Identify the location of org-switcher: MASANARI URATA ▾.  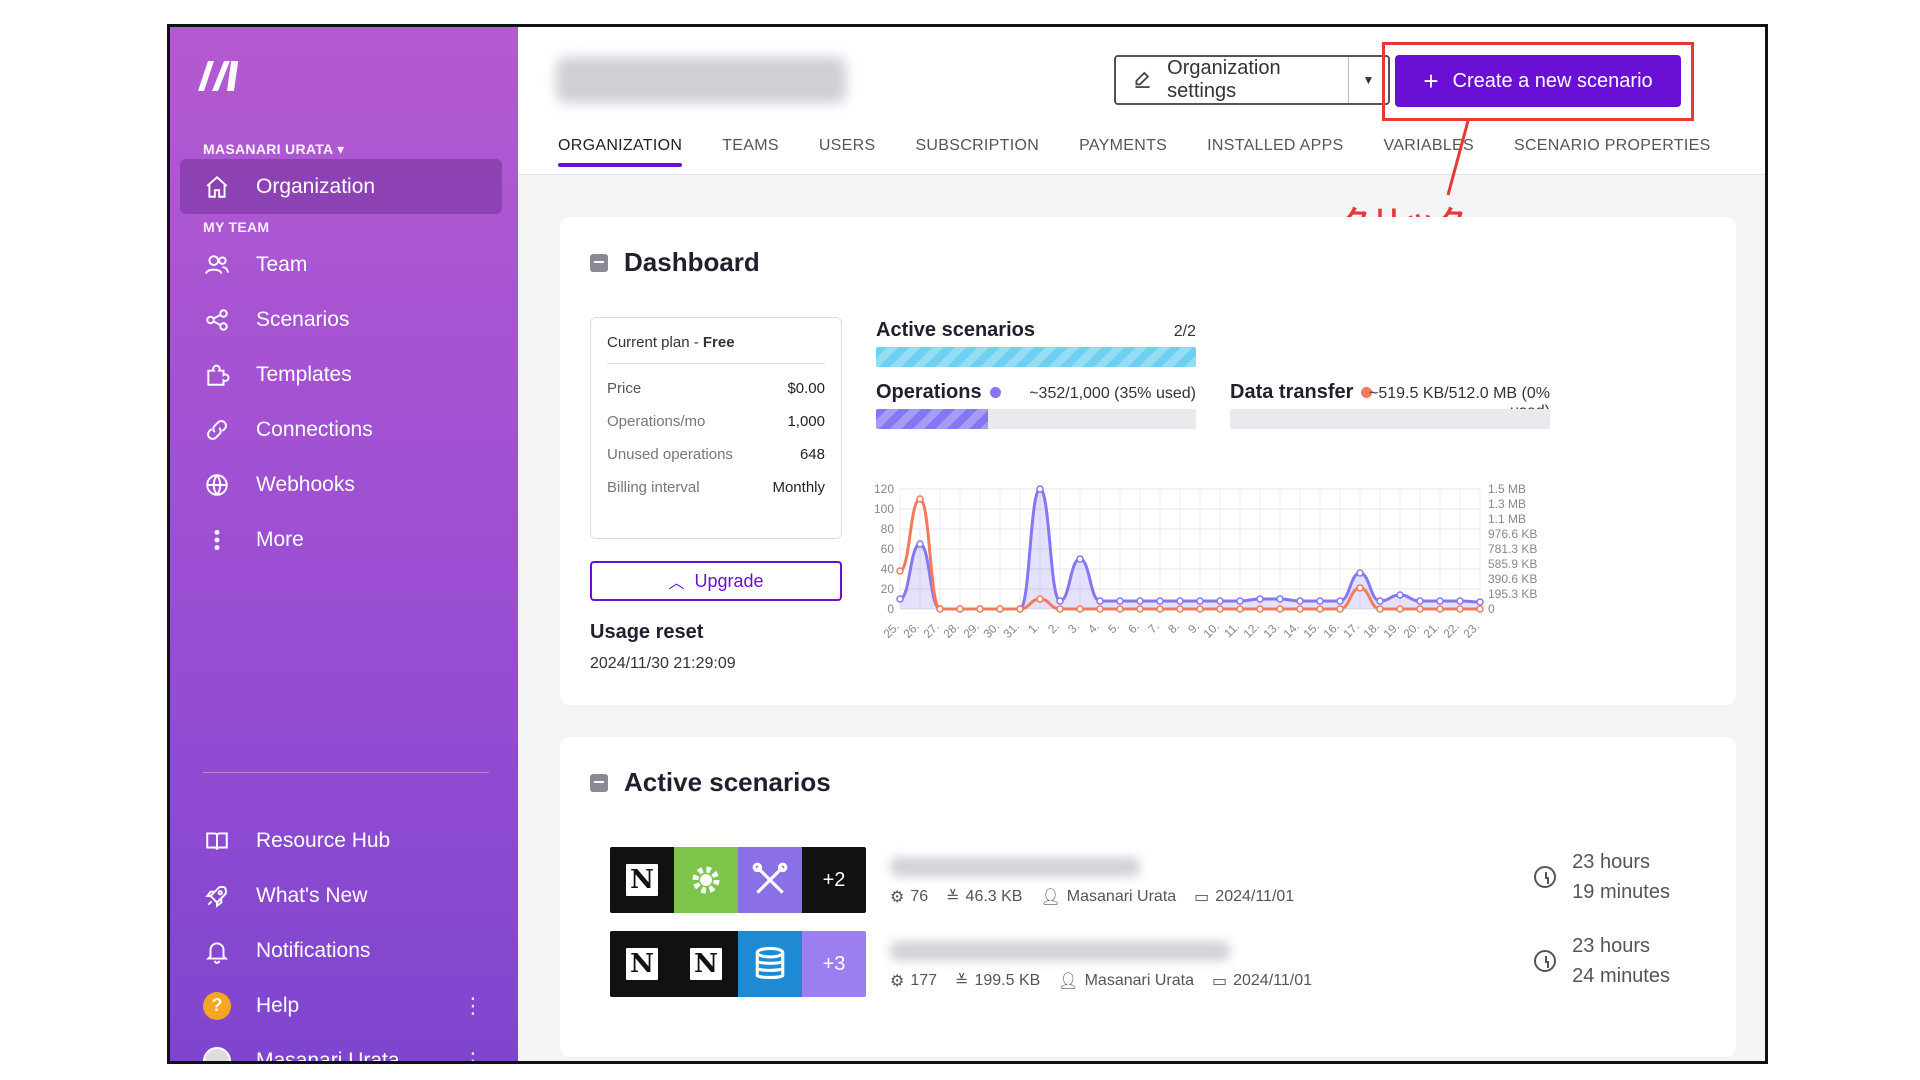
(273, 149).